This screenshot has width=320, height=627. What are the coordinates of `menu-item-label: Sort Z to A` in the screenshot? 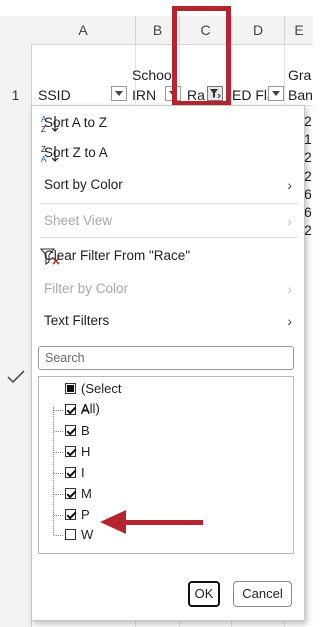 It's located at (76, 152).